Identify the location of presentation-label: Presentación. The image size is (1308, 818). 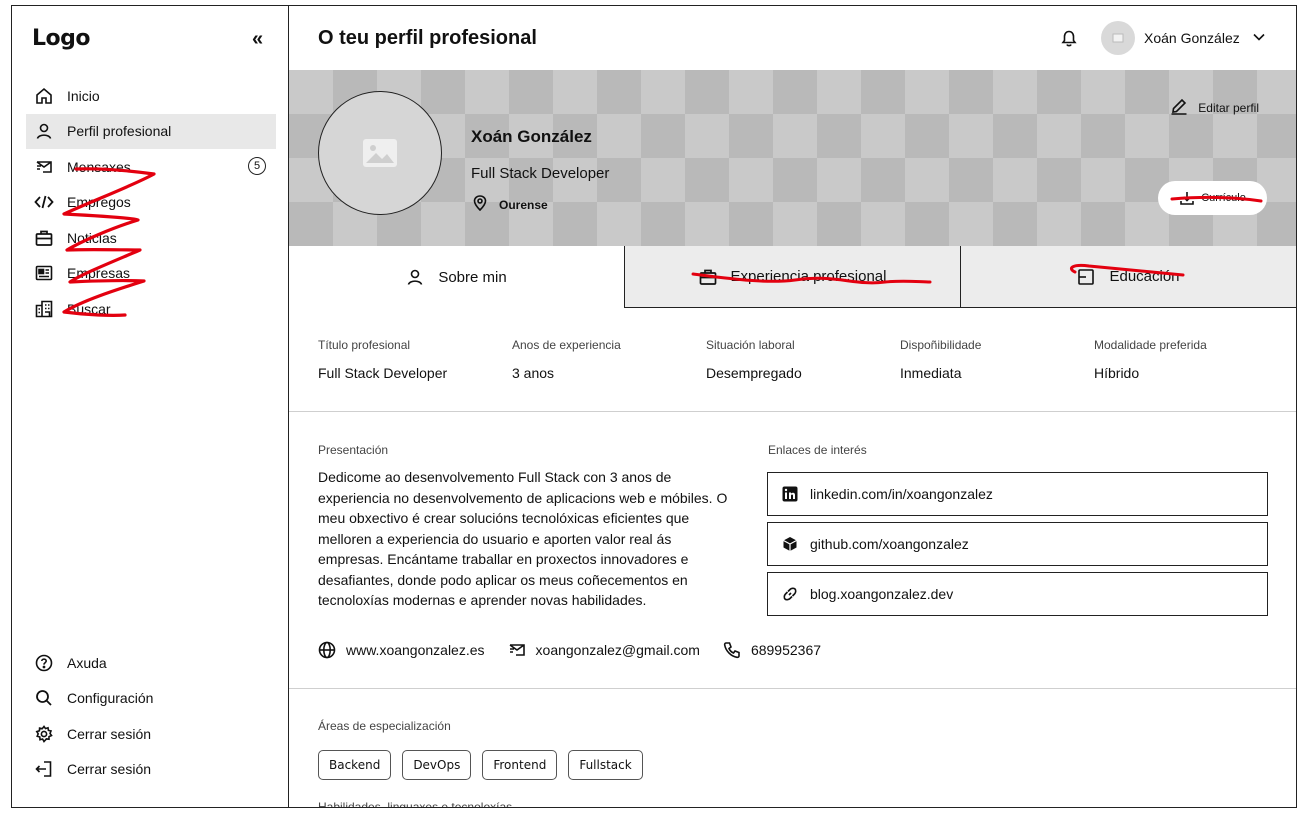
(353, 450).